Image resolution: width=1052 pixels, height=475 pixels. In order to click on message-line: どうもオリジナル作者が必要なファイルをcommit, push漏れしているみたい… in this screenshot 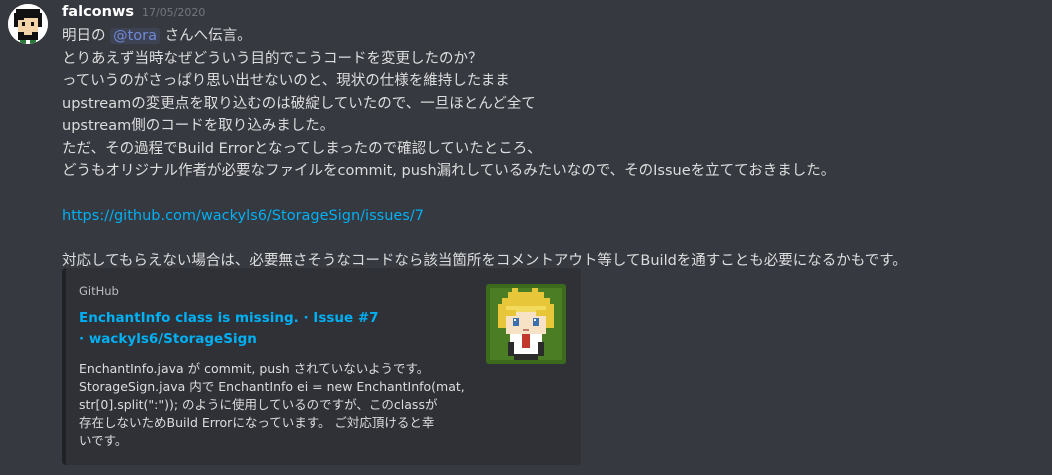, I will do `click(449, 171)`.